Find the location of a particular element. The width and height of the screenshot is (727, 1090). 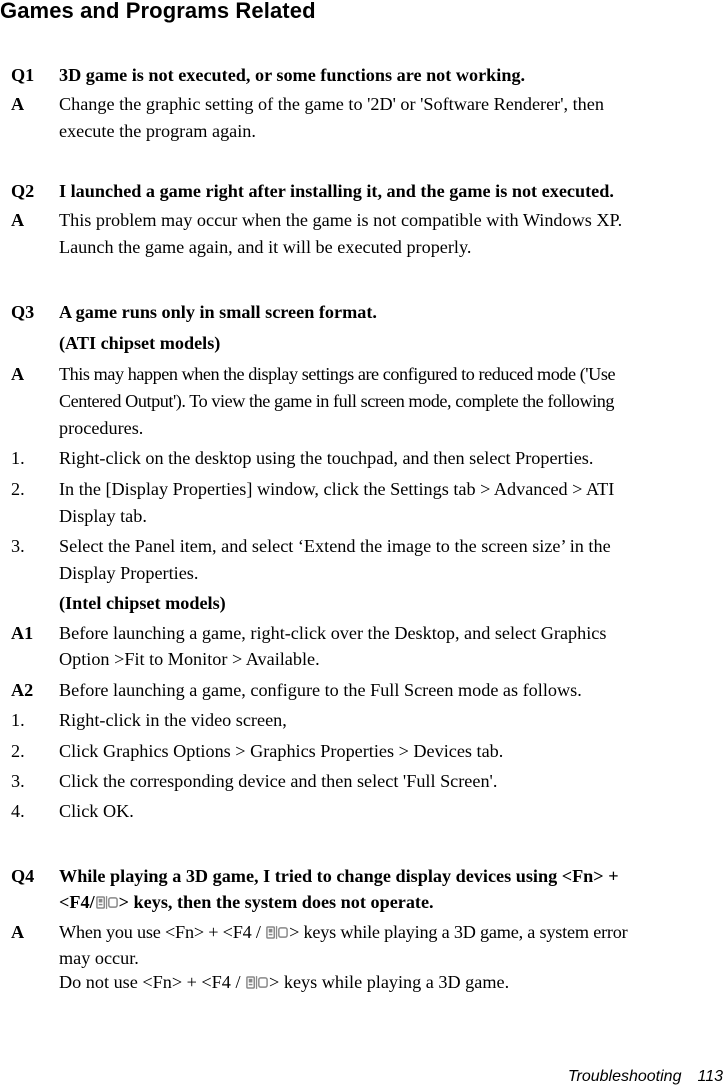

text-fragment: <F4/ is located at coordinates (77, 902).